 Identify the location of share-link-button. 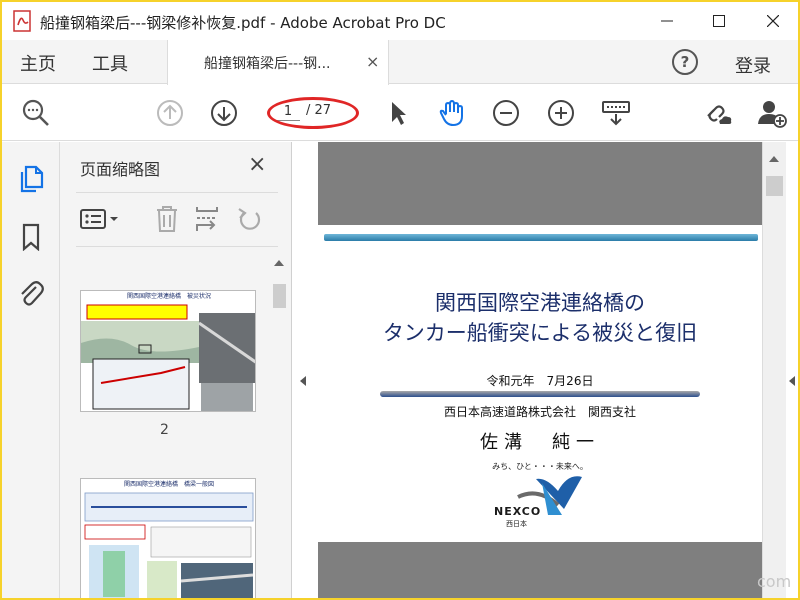
(718, 113).